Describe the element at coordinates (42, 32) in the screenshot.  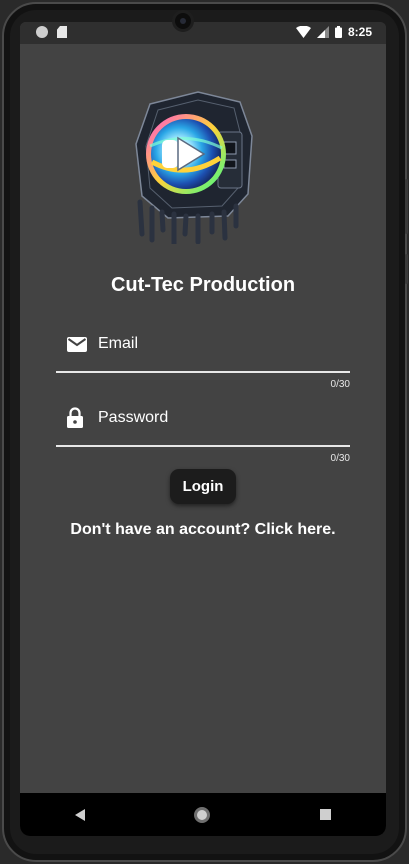
I see `notification-dot-icon` at that location.